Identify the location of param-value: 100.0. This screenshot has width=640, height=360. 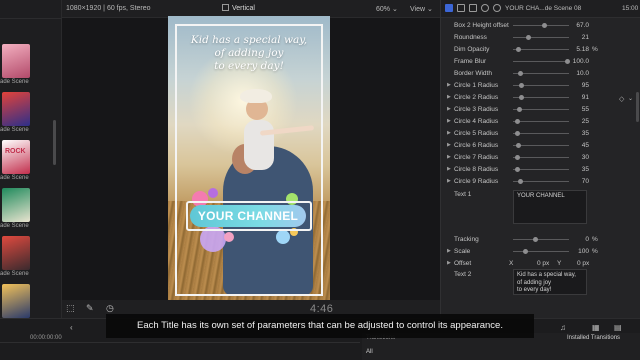
(579, 61).